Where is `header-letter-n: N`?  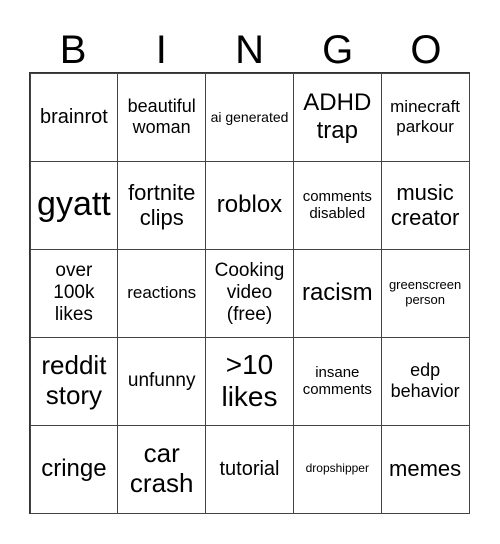
header-letter-n: N is located at coordinates (249, 50).